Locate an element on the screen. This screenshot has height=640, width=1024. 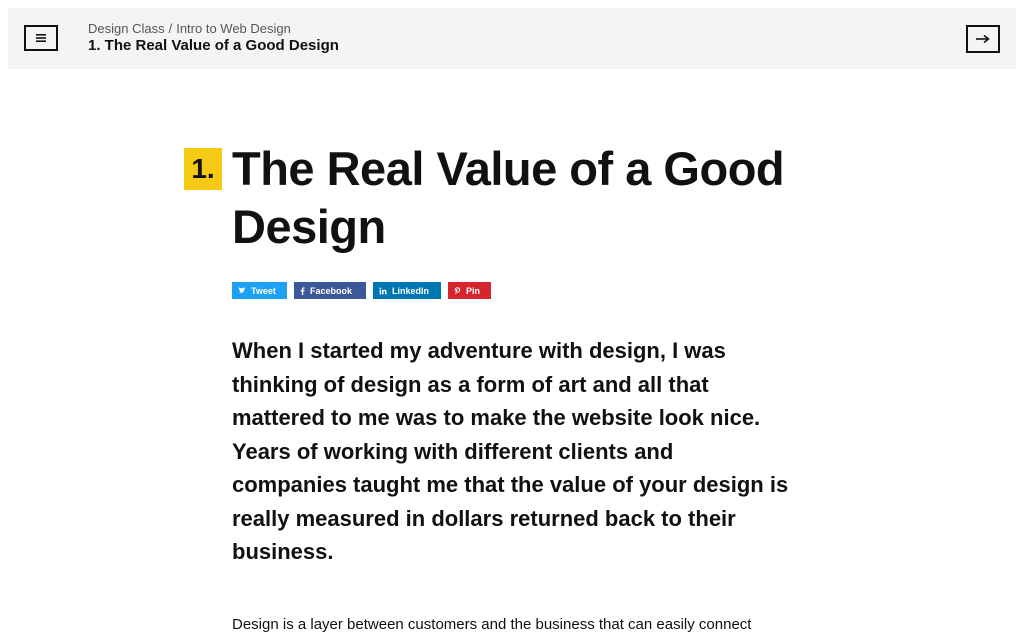
linkedin-label: LinkedIn is located at coordinates (411, 290).